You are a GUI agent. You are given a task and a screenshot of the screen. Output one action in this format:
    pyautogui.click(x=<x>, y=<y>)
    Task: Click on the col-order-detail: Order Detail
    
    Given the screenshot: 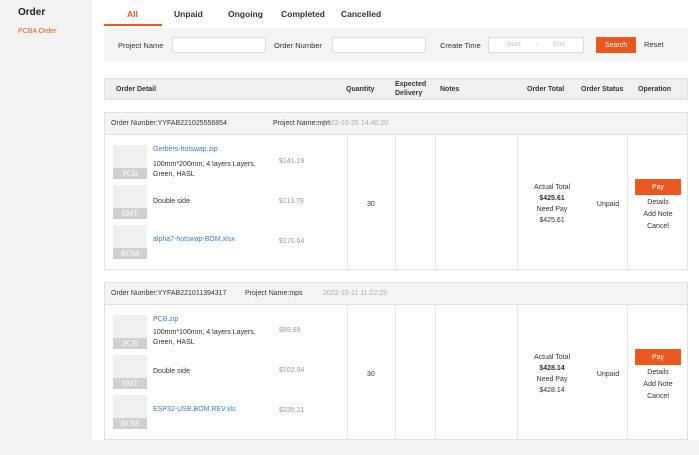 What is the action you would take?
    pyautogui.click(x=136, y=89)
    